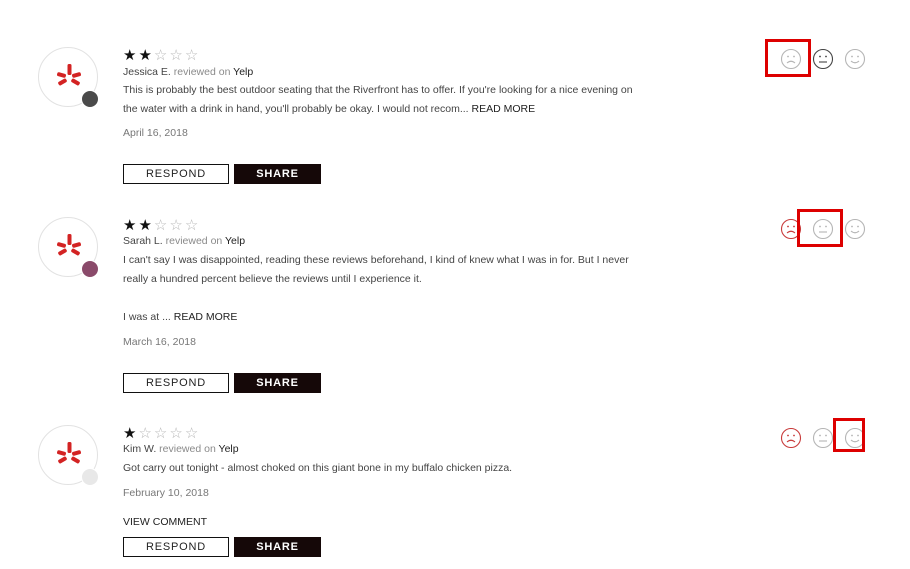  What do you see at coordinates (143, 241) in the screenshot?
I see `author-name: Sarah L.` at bounding box center [143, 241].